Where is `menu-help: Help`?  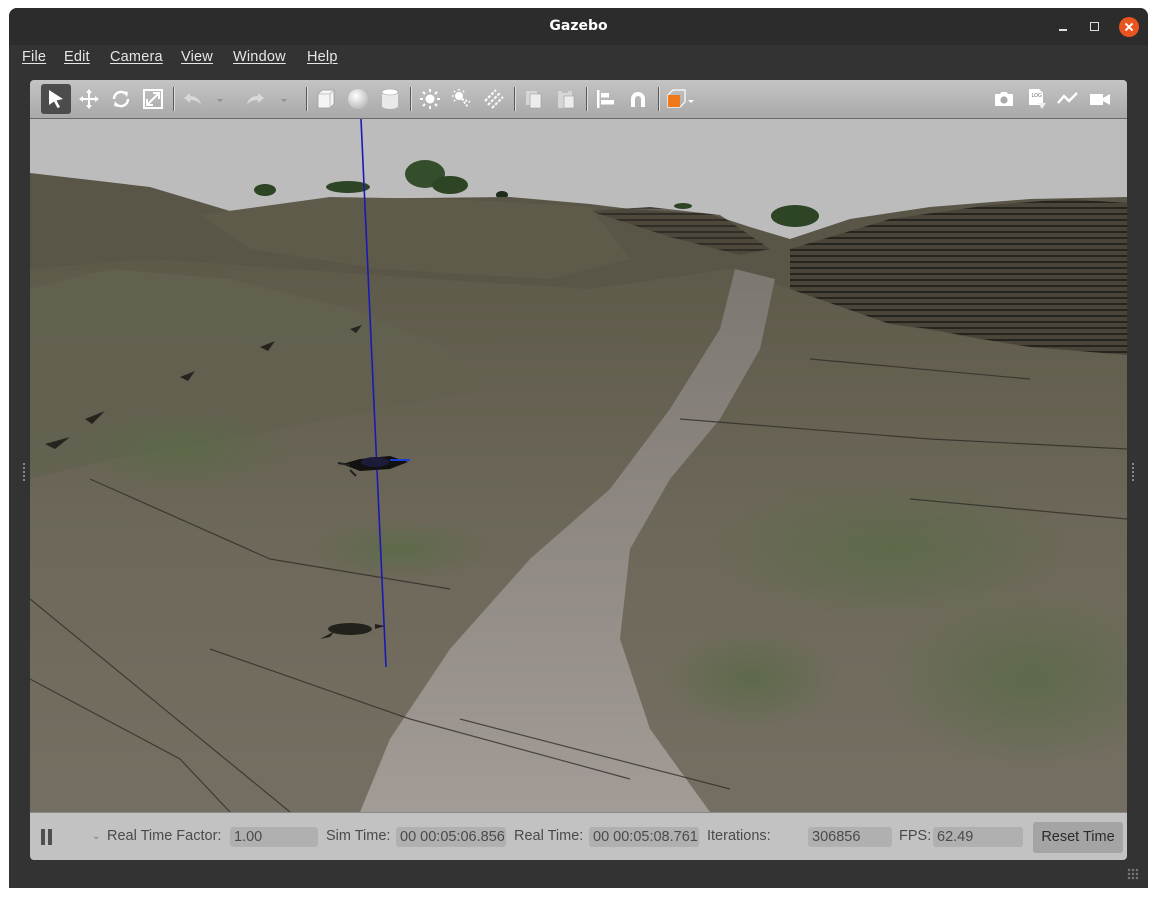 menu-help: Help is located at coordinates (322, 57).